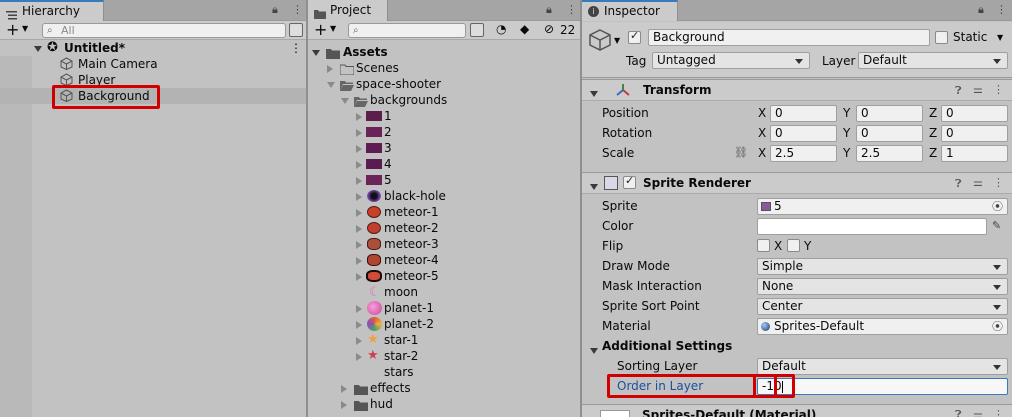 Image resolution: width=1012 pixels, height=417 pixels. Describe the element at coordinates (741, 152) in the screenshot. I see `constrain-proportions-icon: ⛓︎` at that location.